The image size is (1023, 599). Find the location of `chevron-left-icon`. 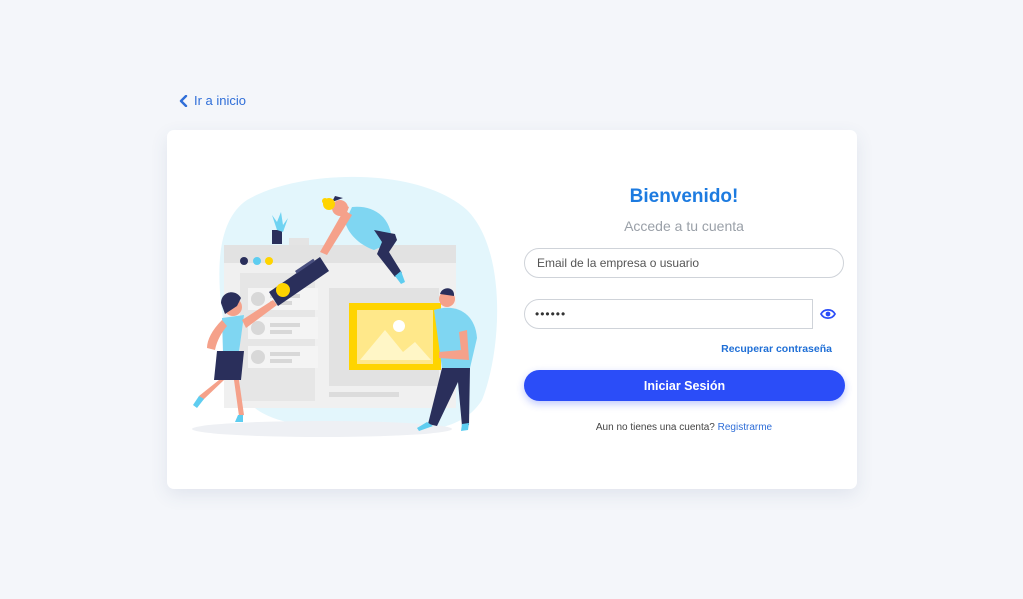

chevron-left-icon is located at coordinates (183, 100).